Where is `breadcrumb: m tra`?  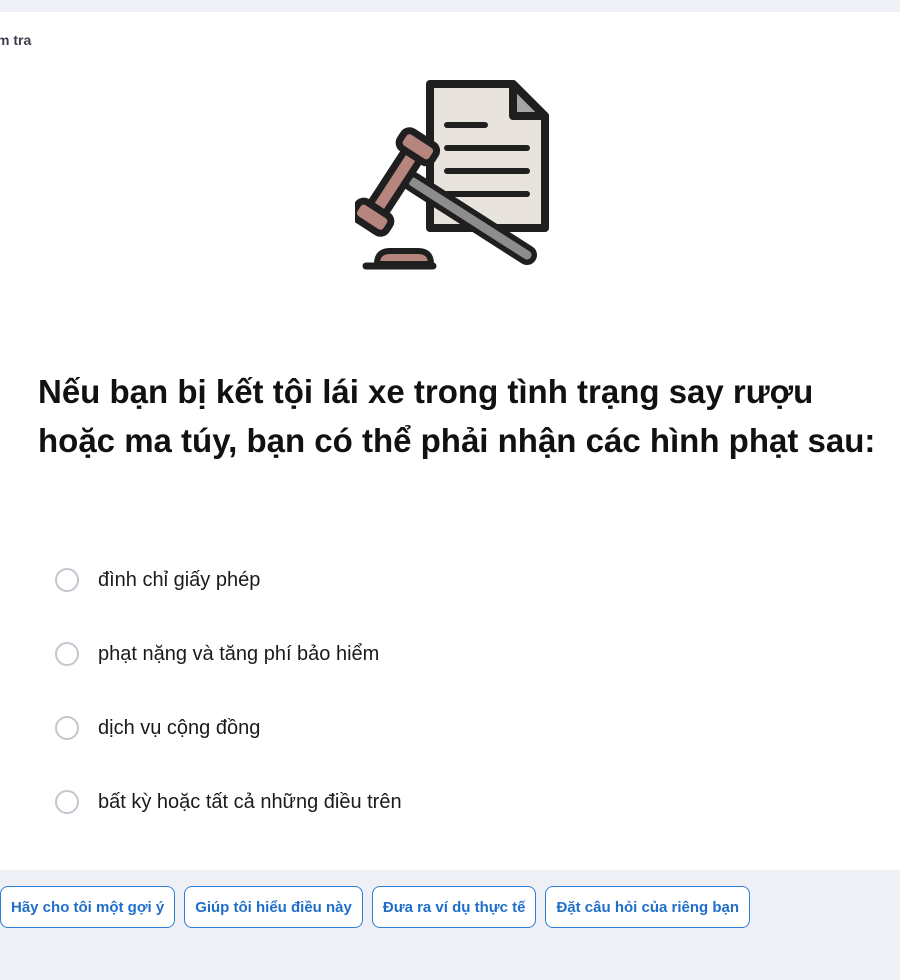
breadcrumb: m tra is located at coordinates (16, 40).